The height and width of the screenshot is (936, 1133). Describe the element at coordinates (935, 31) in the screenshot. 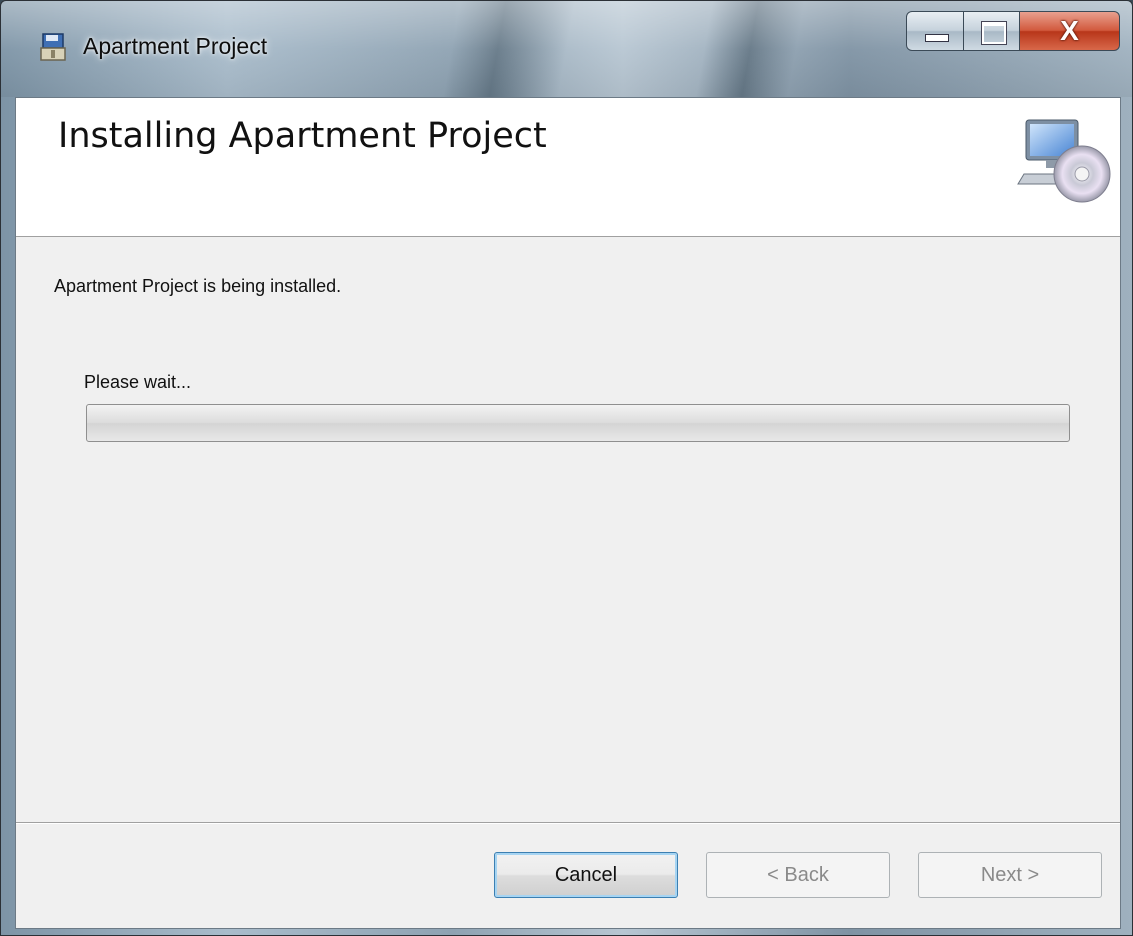

I see `minimize-button` at that location.